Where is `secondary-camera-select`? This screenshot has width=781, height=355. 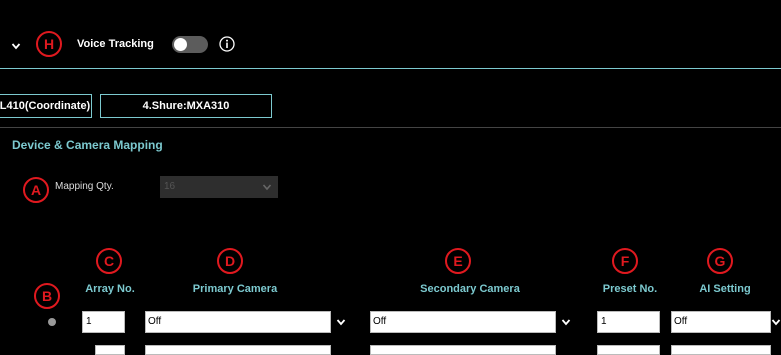 secondary-camera-select is located at coordinates (463, 350).